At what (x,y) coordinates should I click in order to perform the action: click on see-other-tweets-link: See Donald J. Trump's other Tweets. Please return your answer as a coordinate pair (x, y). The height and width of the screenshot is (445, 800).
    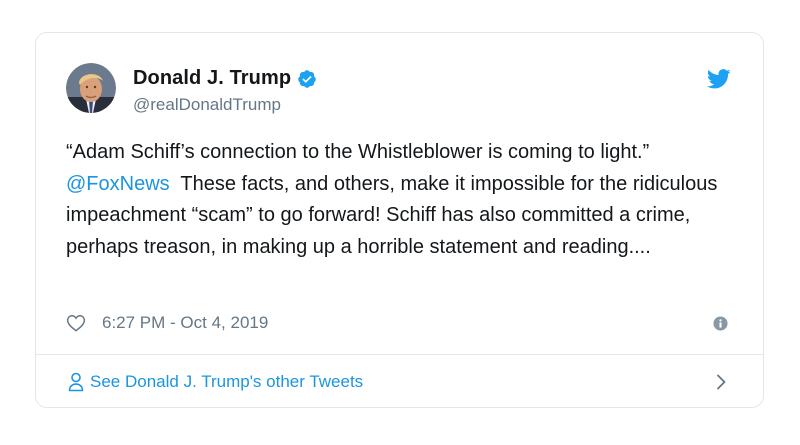
    Looking at the image, I should click on (399, 381).